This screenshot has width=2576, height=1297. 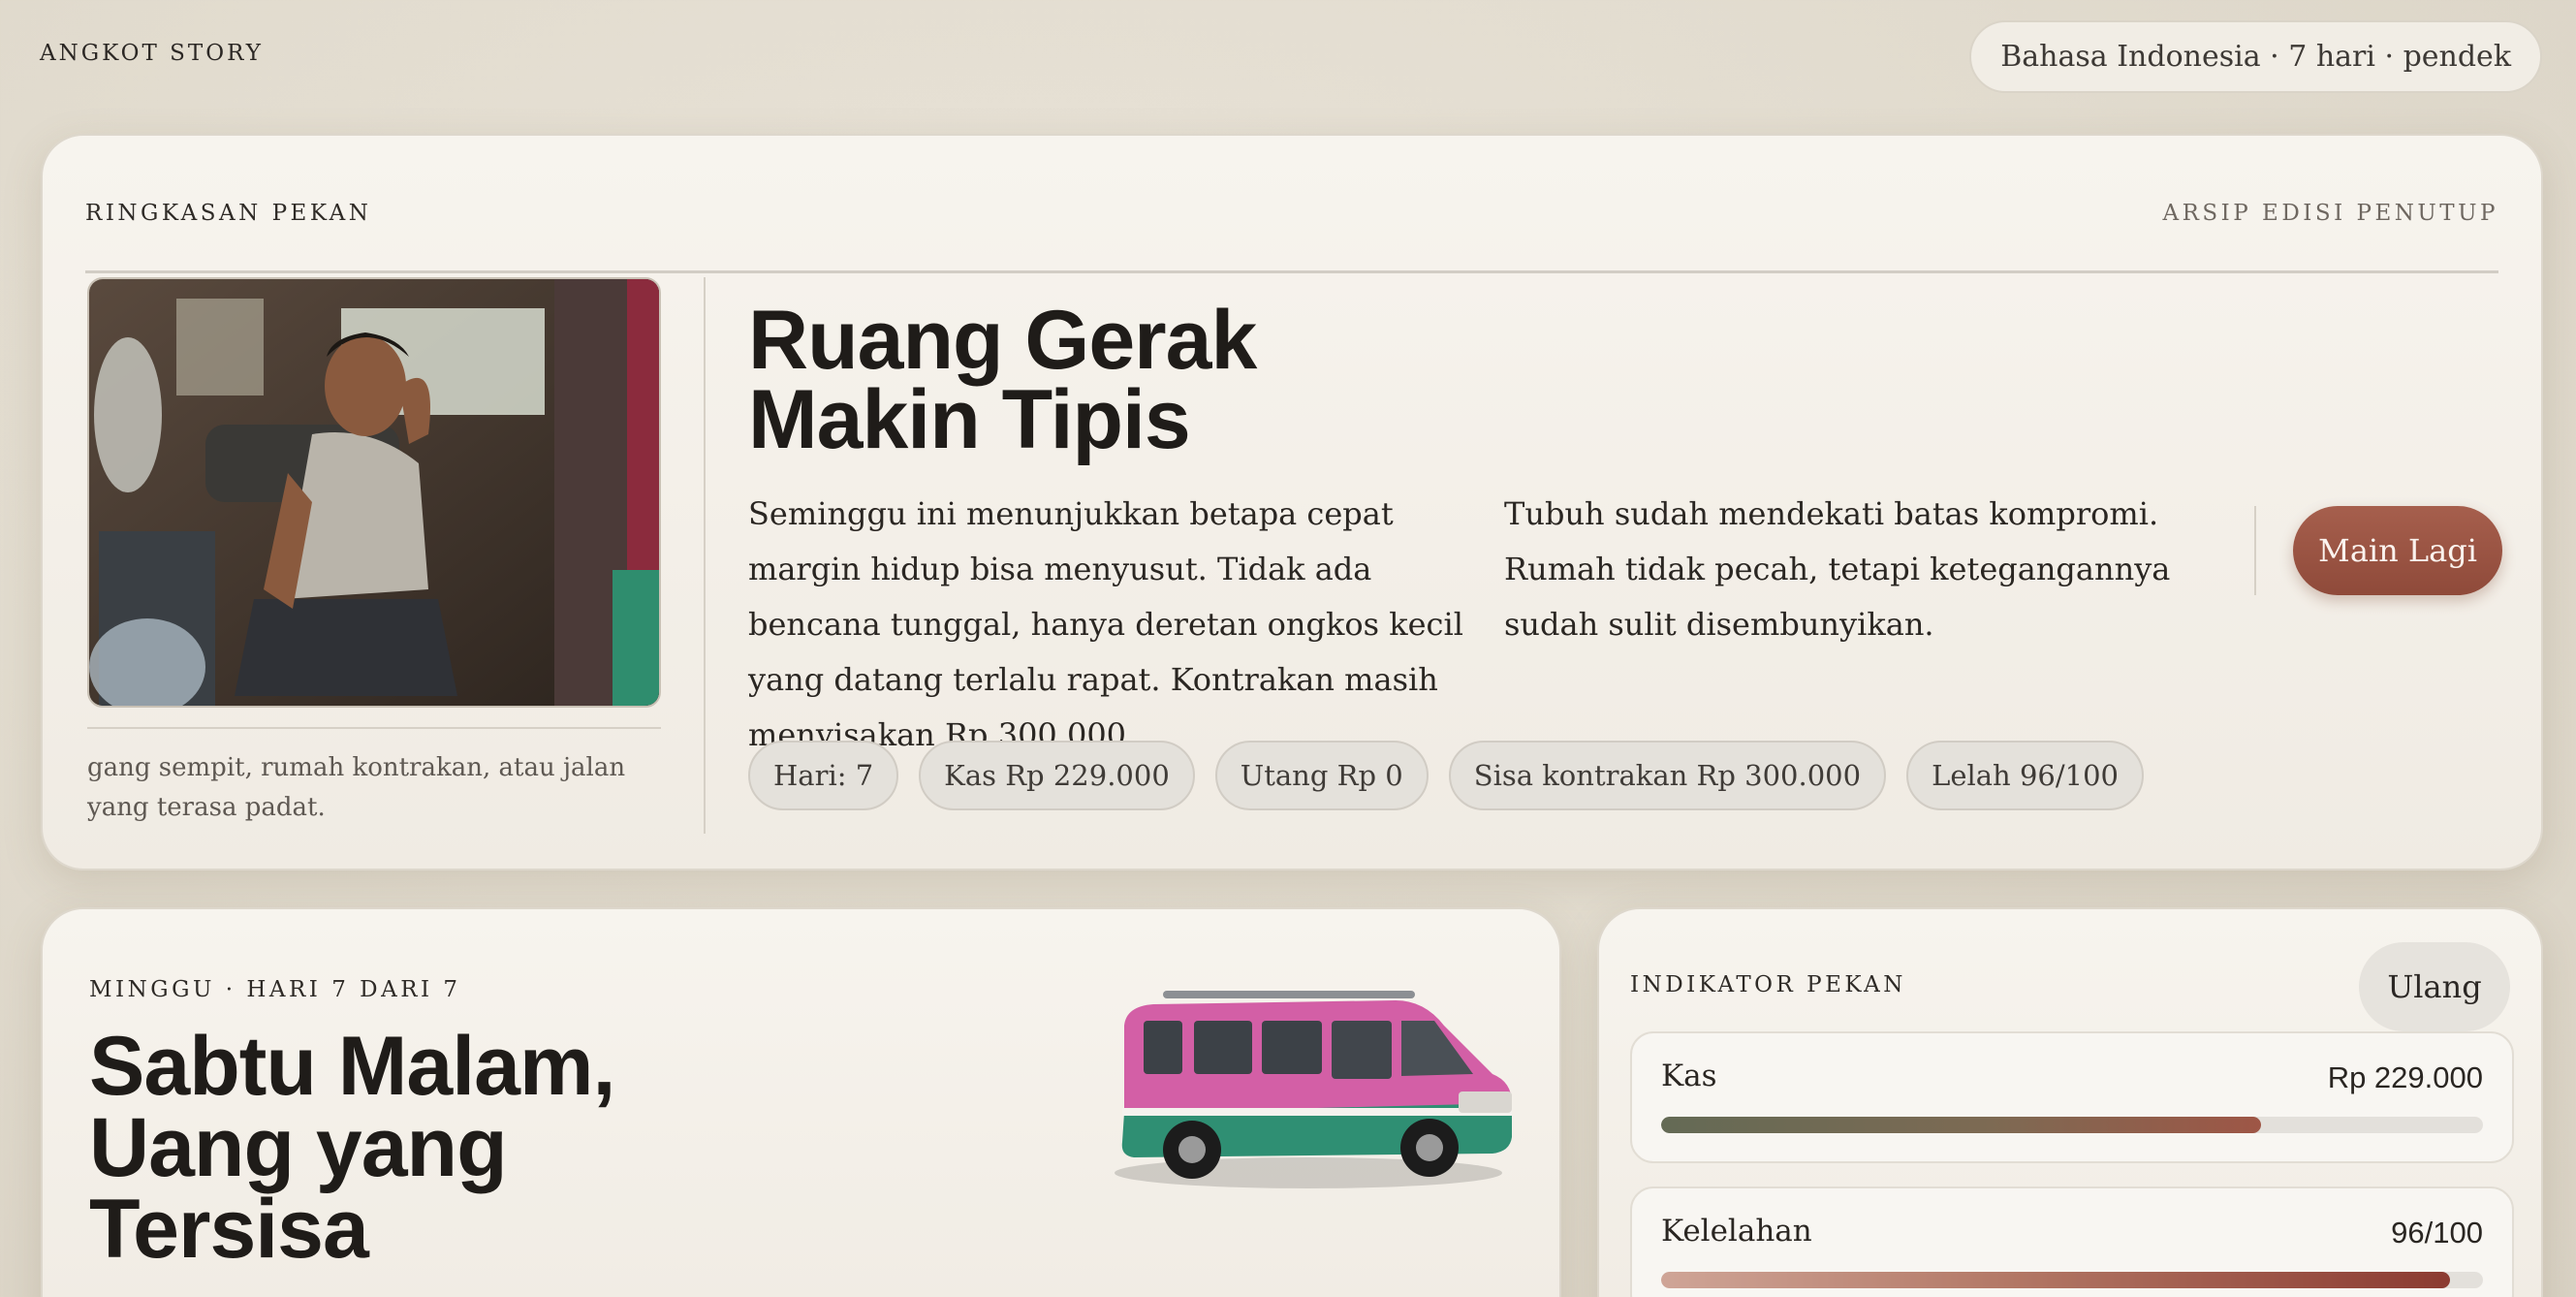 I want to click on week-title-line-2: Uang yang, so click(x=298, y=1147).